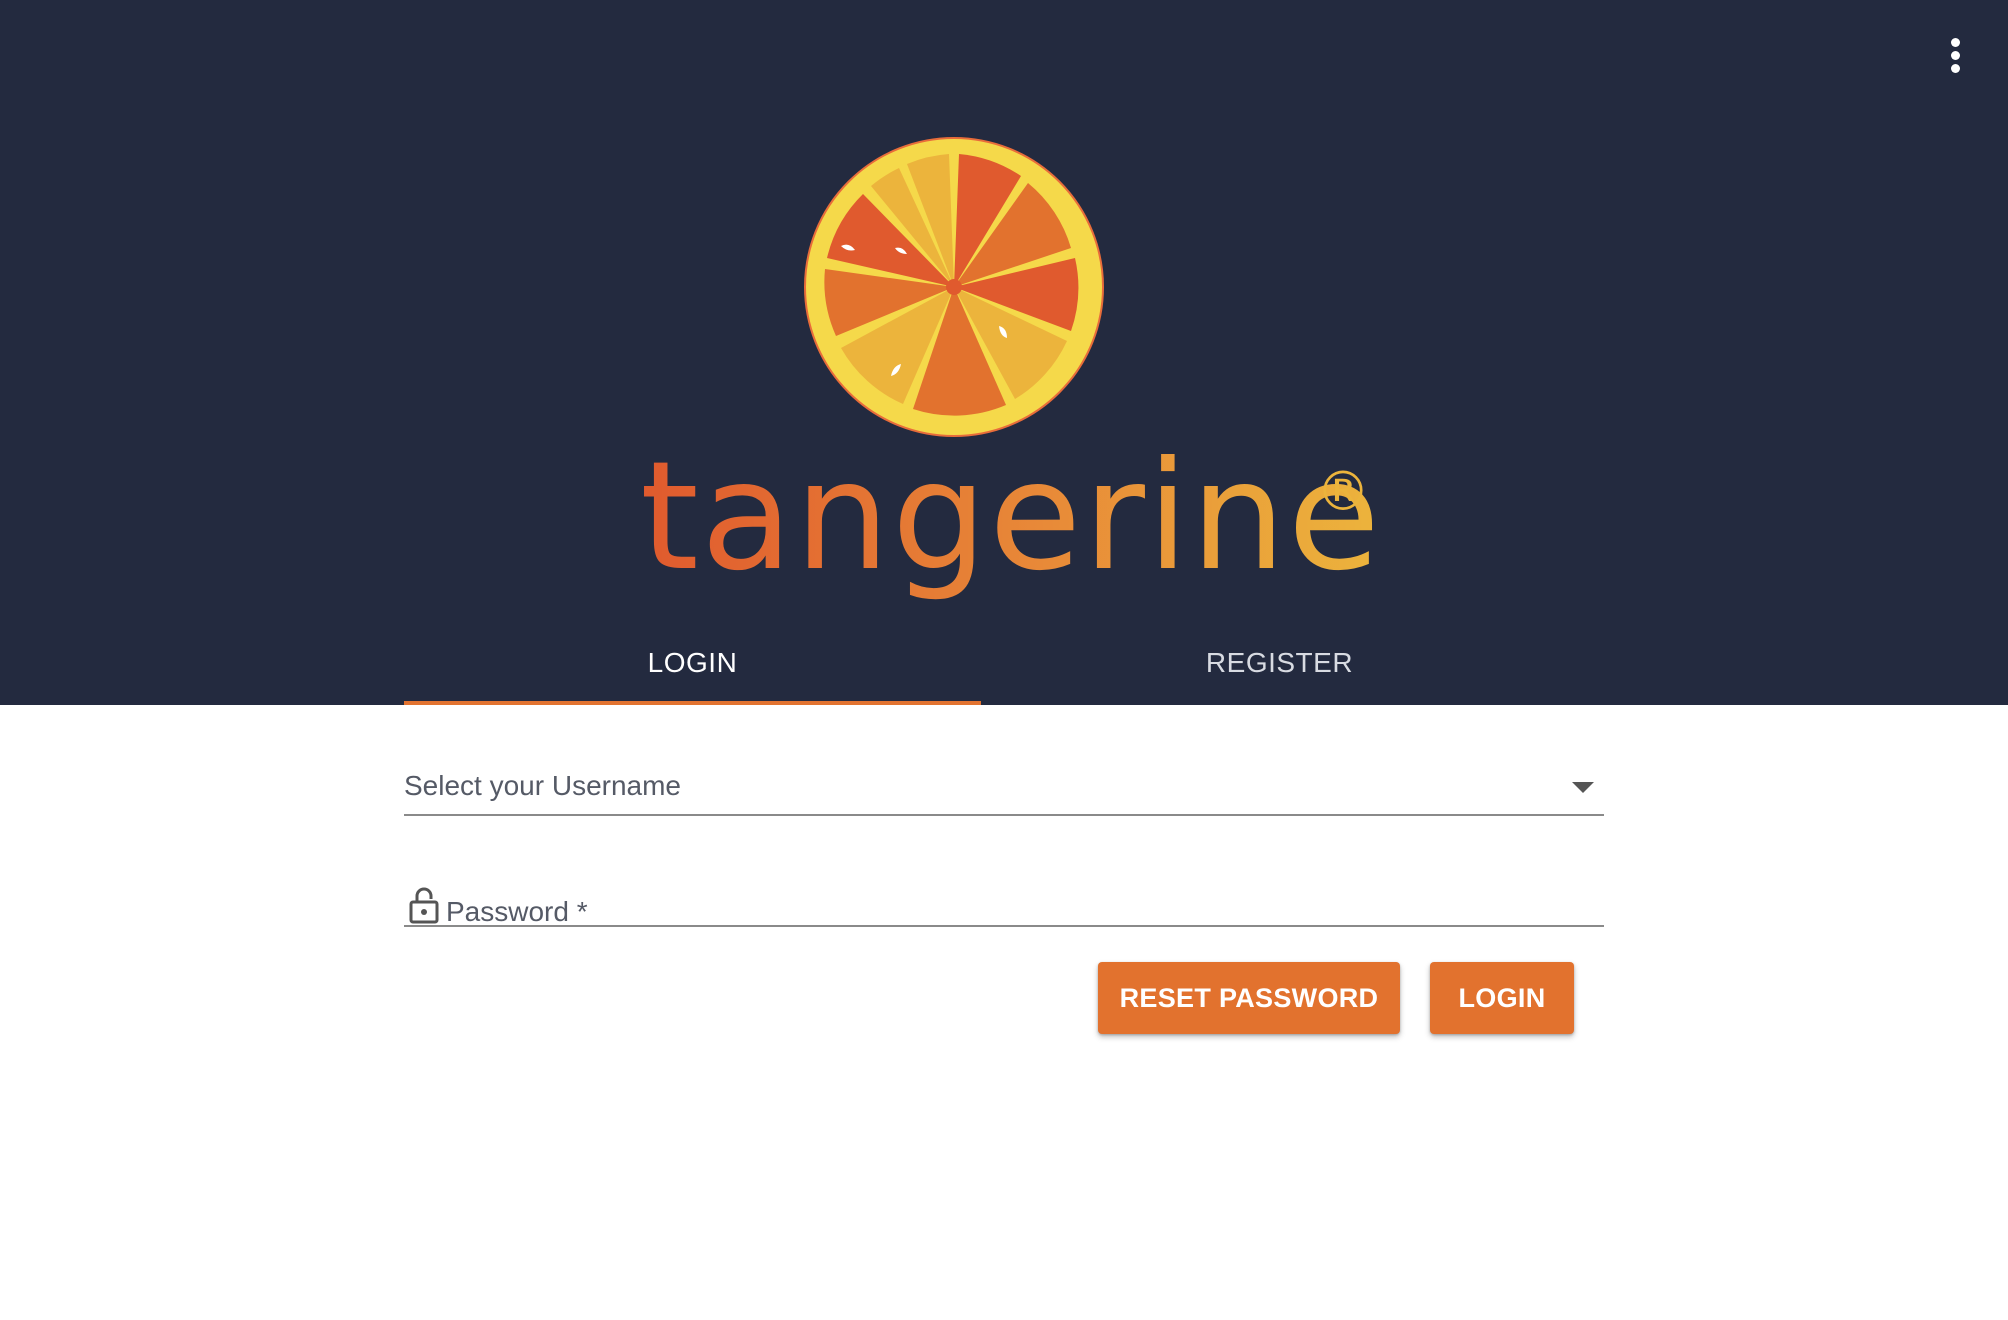 The image size is (2008, 1320). I want to click on brand-name: tangerine, so click(1009, 522).